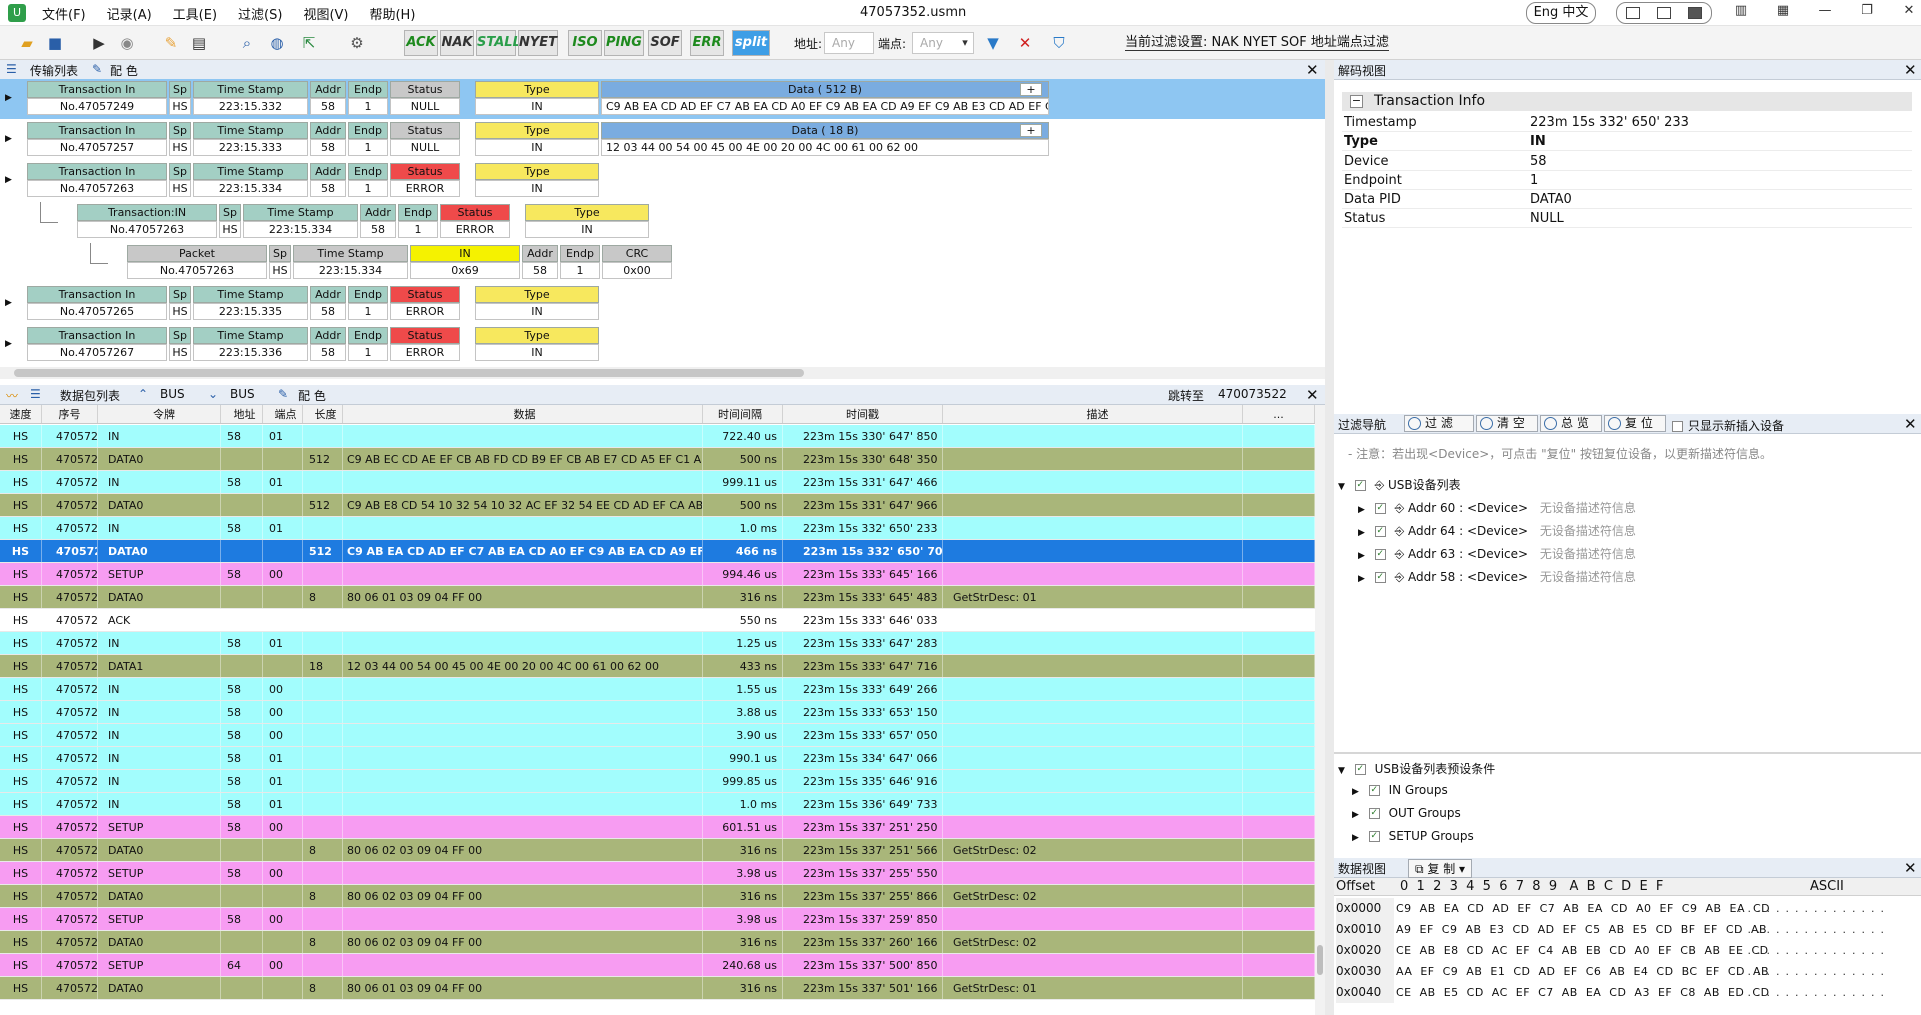  What do you see at coordinates (523, 414) in the screenshot?
I see `col-data: 数据` at bounding box center [523, 414].